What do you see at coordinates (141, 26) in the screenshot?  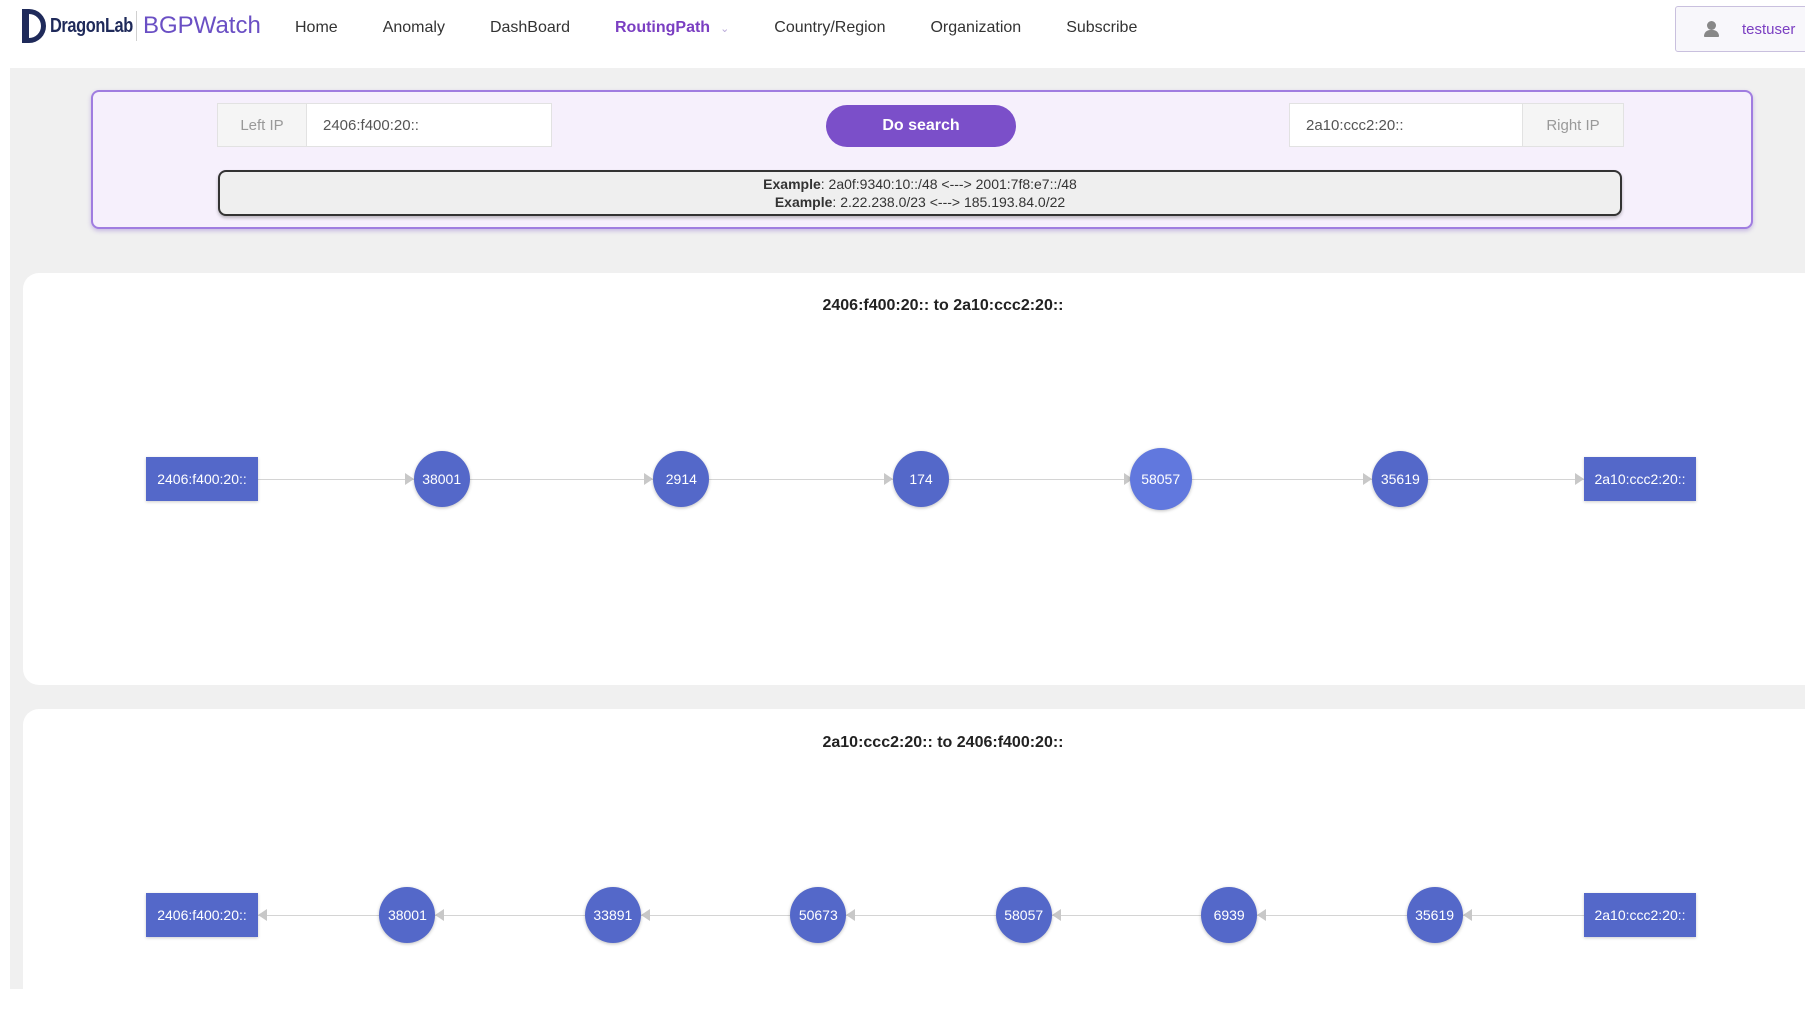 I see `dragonlab-logo: DragonLab BGPWatch` at bounding box center [141, 26].